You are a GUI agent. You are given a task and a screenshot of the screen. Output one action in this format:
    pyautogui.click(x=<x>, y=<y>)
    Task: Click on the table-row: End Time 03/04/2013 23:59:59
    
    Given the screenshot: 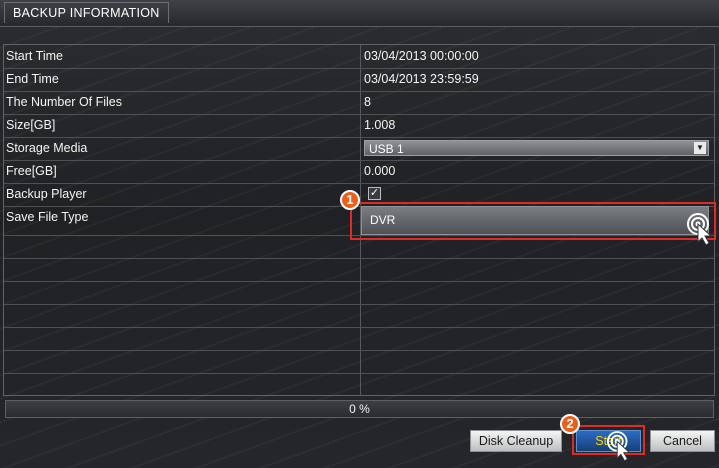 What is the action you would take?
    pyautogui.click(x=359, y=80)
    